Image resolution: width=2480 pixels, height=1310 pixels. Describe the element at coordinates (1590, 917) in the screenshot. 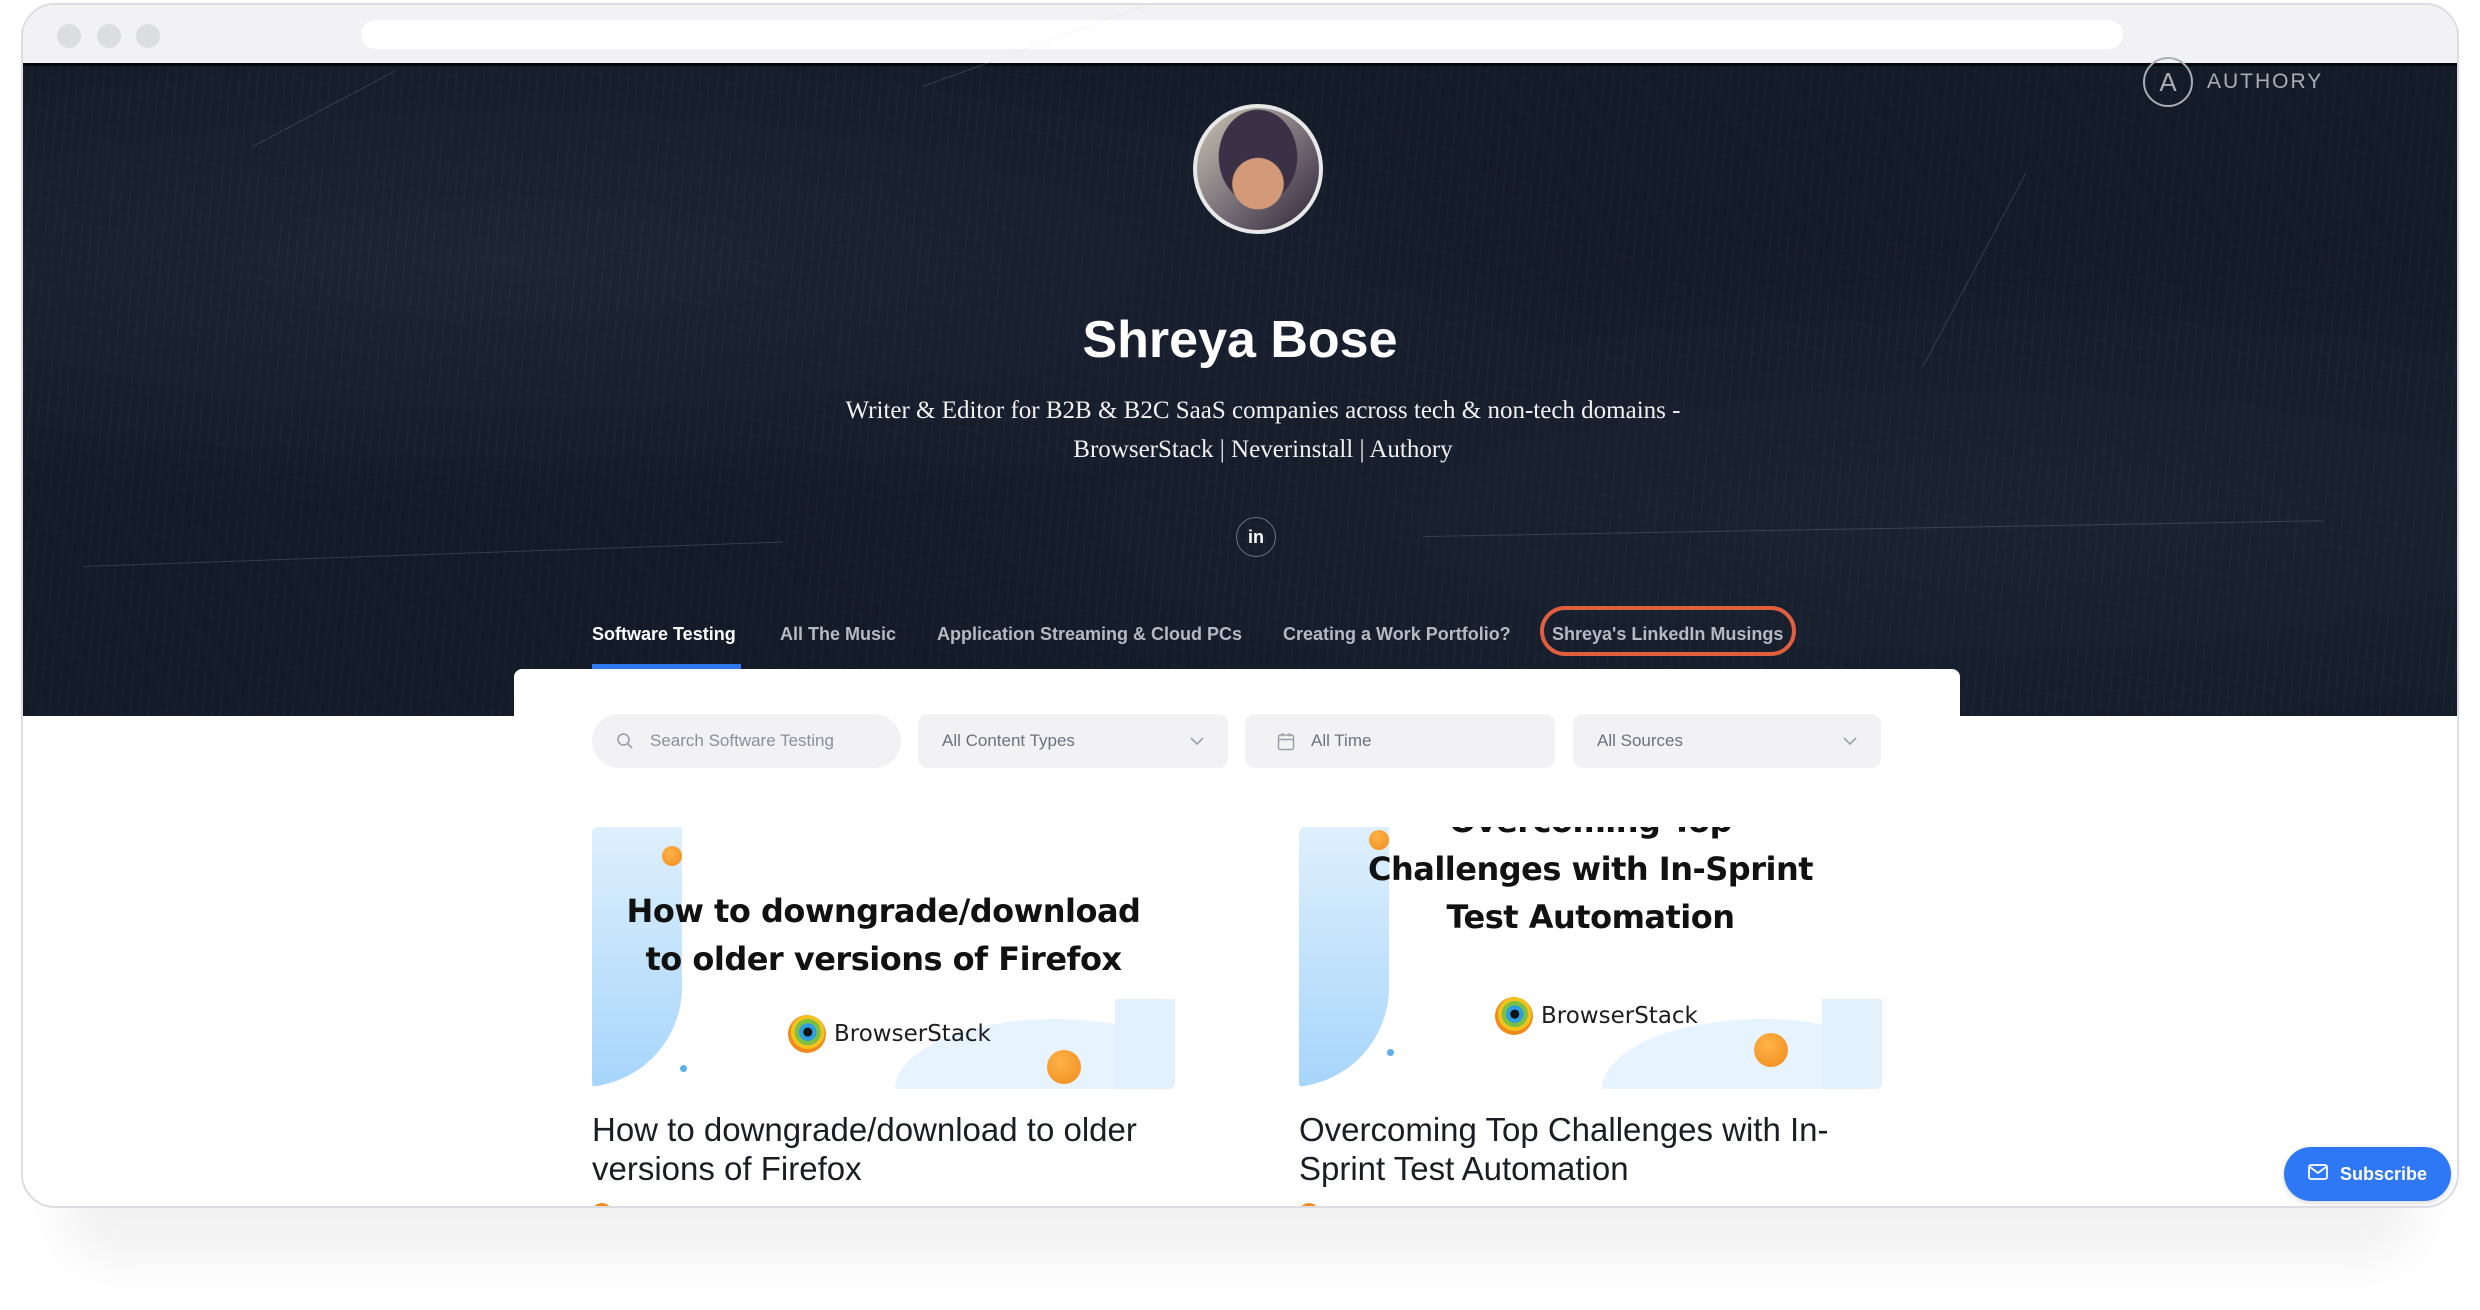

I see `thumbnail-title-line: Test Automation` at that location.